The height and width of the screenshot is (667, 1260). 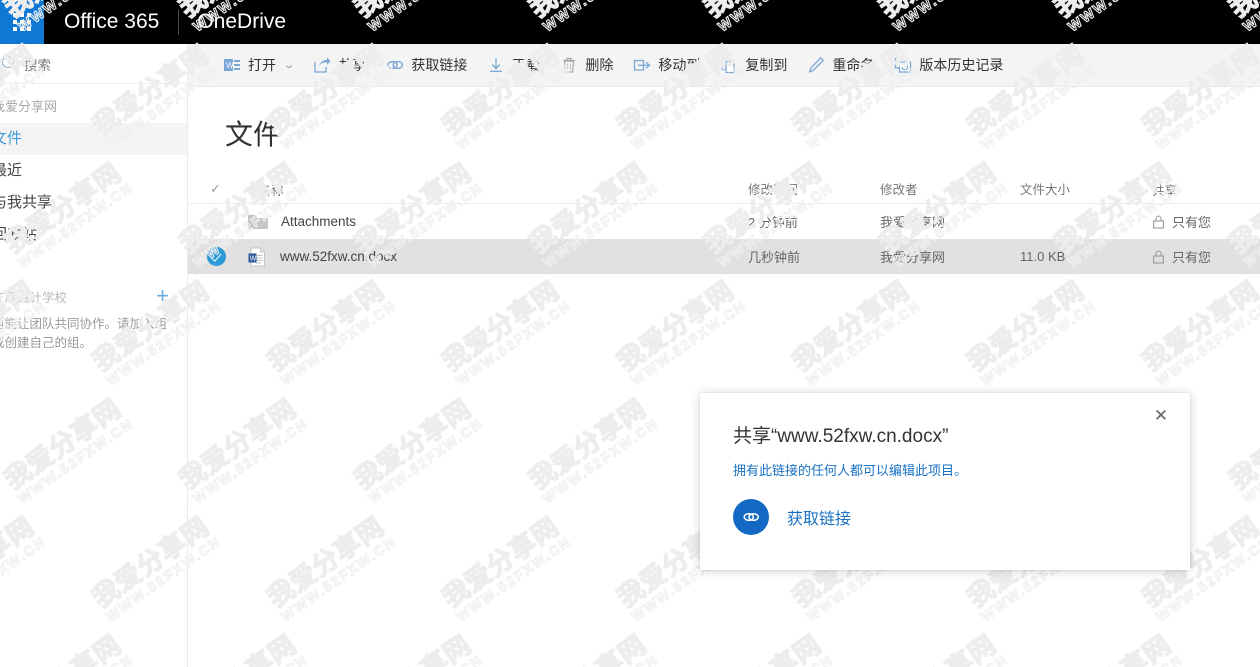 What do you see at coordinates (853, 65) in the screenshot?
I see `command-label: 重命名` at bounding box center [853, 65].